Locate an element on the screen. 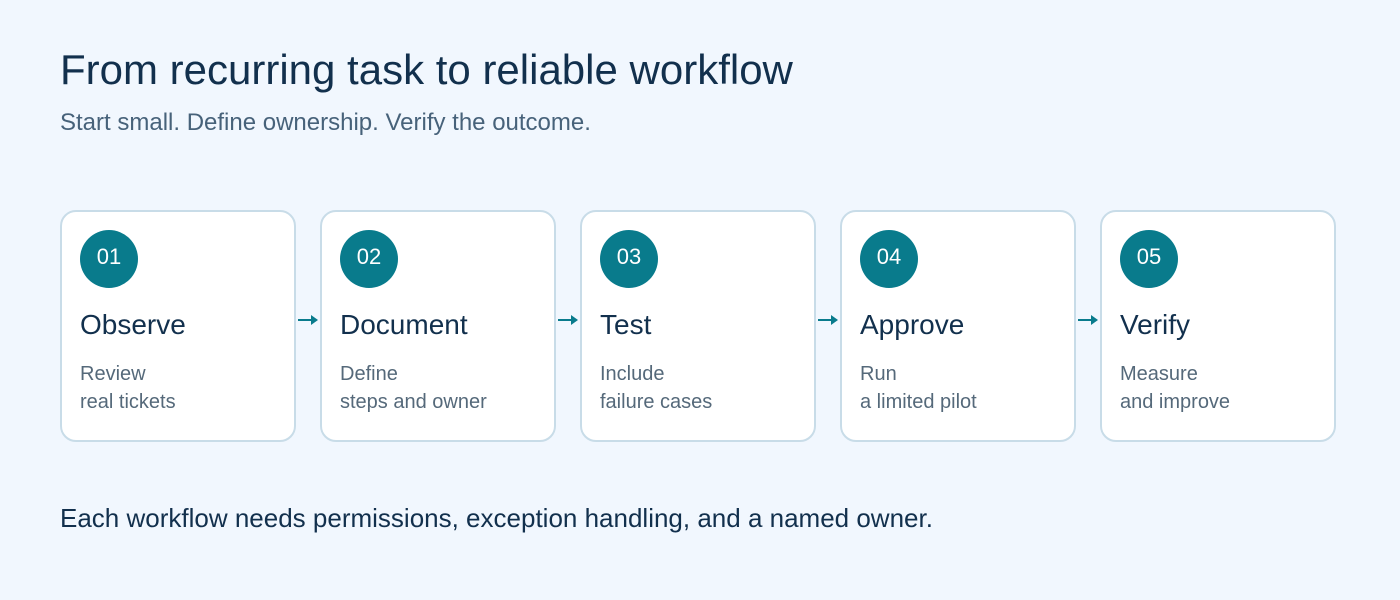  step-number-badge: 03 is located at coordinates (629, 259).